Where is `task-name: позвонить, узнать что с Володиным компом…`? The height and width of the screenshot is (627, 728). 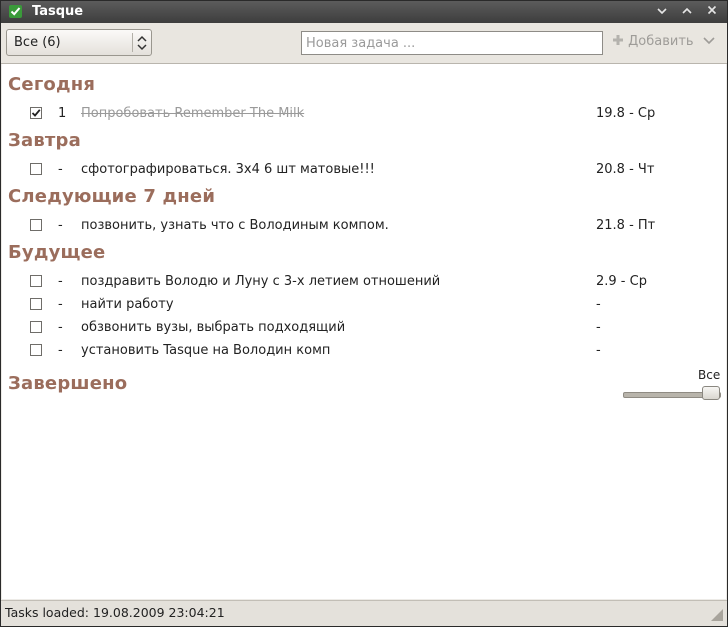 task-name: позвонить, узнать что с Володиным компом… is located at coordinates (235, 225).